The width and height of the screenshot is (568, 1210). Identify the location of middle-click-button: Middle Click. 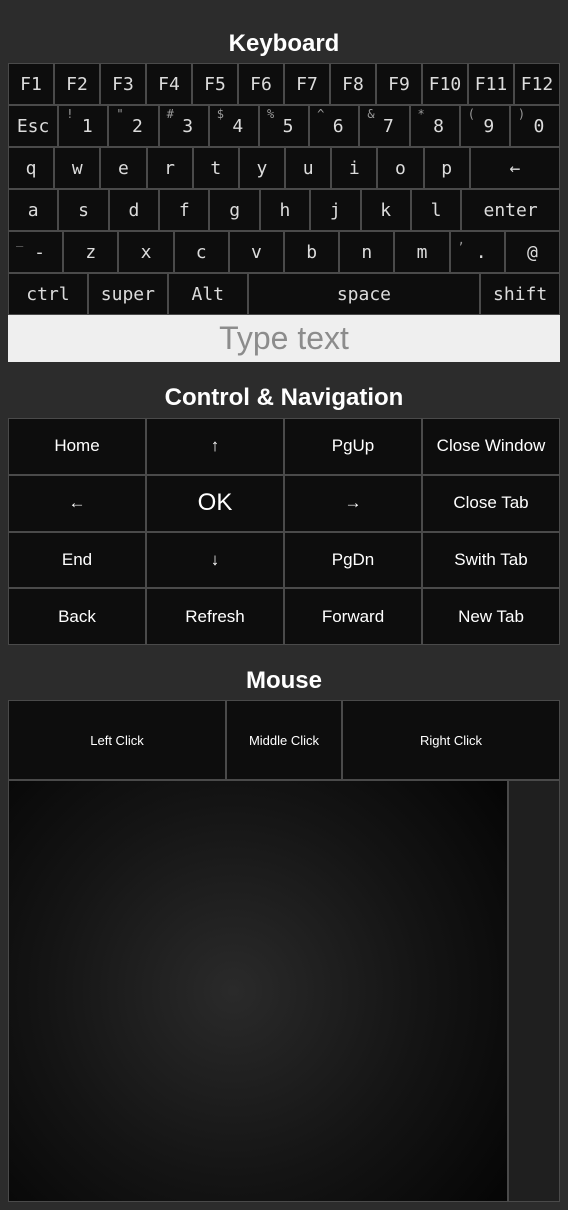
(284, 740).